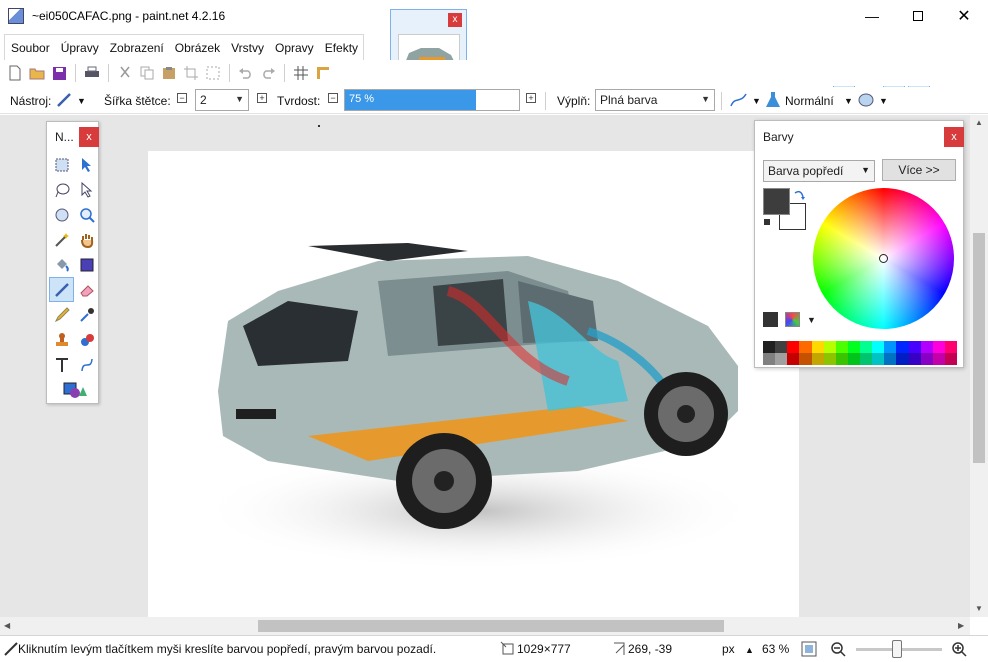 Image resolution: width=988 pixels, height=662 pixels. Describe the element at coordinates (749, 650) in the screenshot. I see `units-chevron-icon: ▲` at that location.